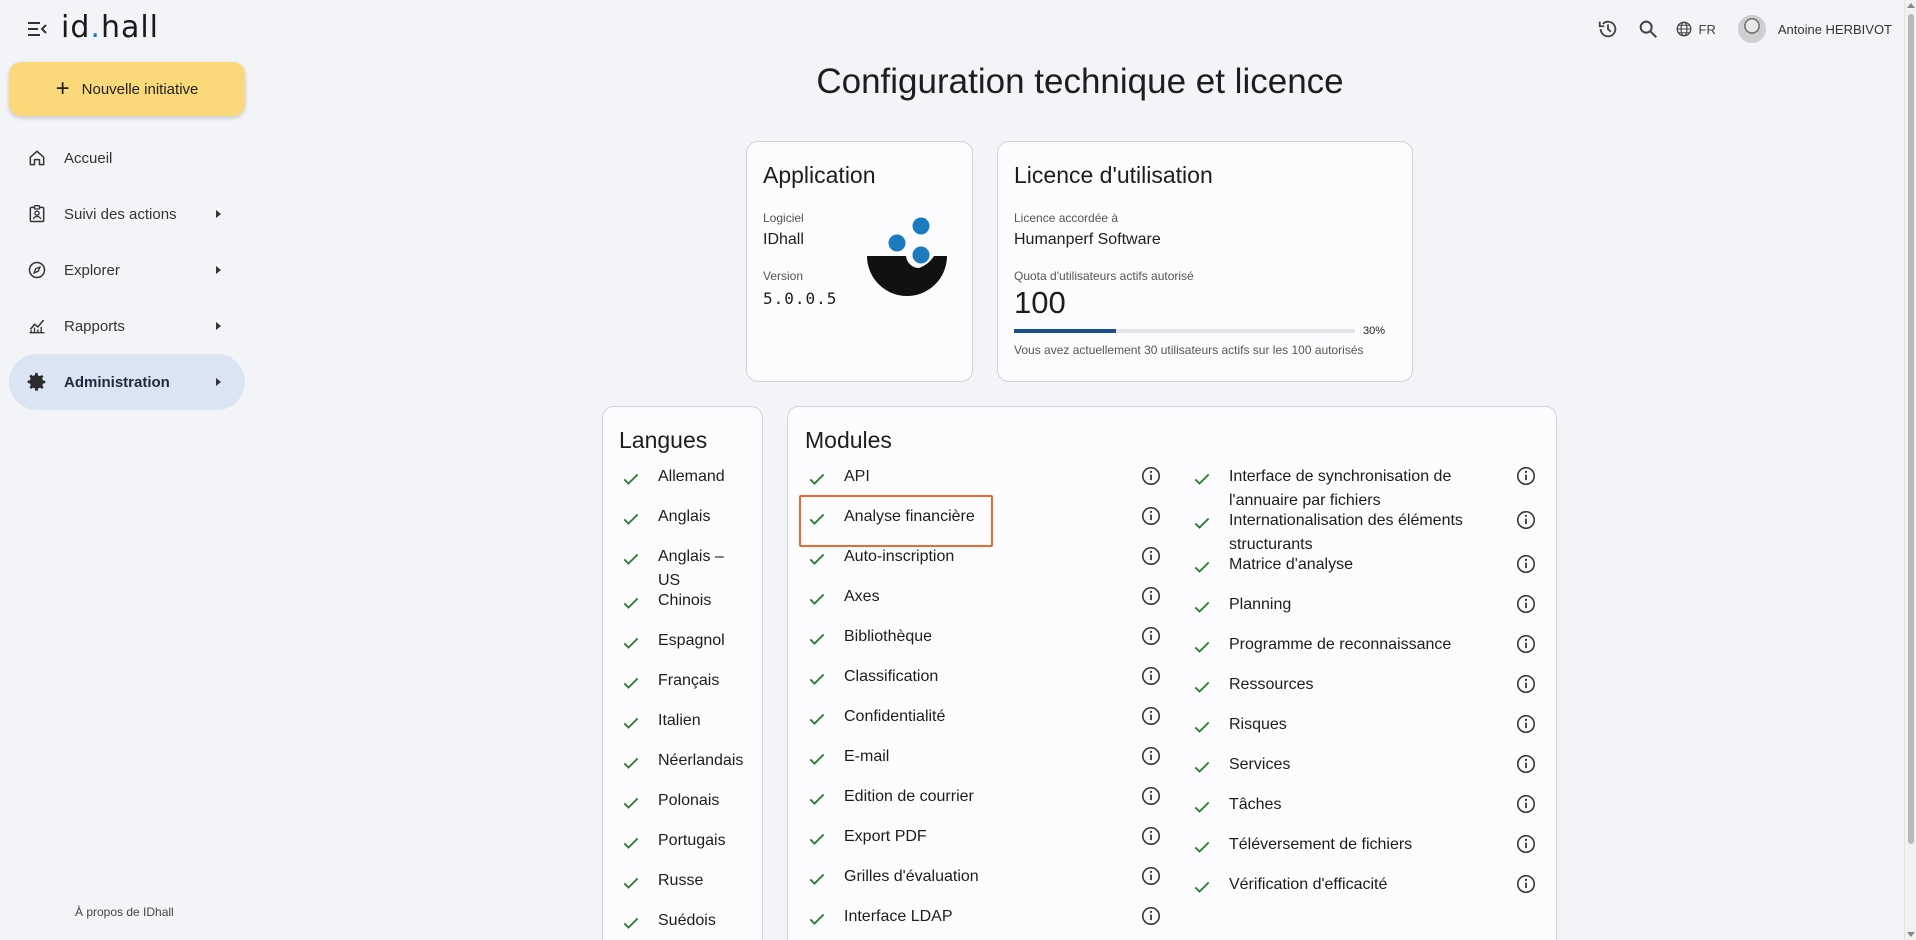  What do you see at coordinates (689, 800) in the screenshot?
I see `language-name: Polonais` at bounding box center [689, 800].